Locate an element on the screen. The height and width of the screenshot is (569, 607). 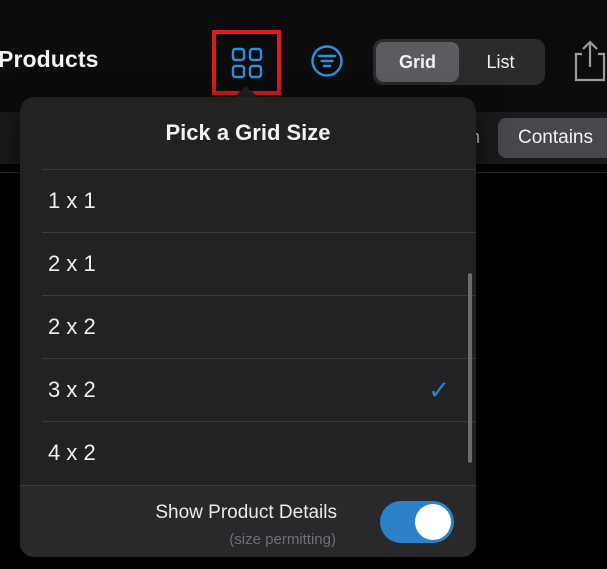
grid-size-option-2x1: 2 x 1 is located at coordinates (259, 263).